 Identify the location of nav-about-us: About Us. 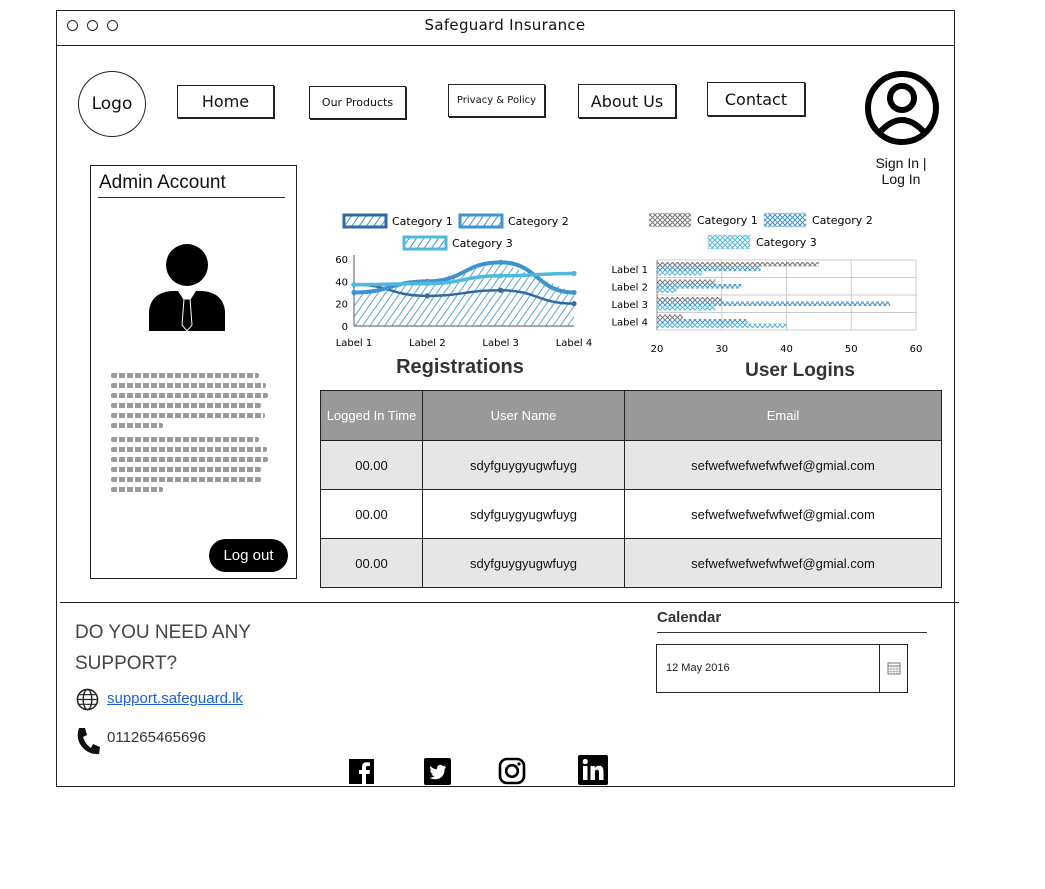
(627, 101).